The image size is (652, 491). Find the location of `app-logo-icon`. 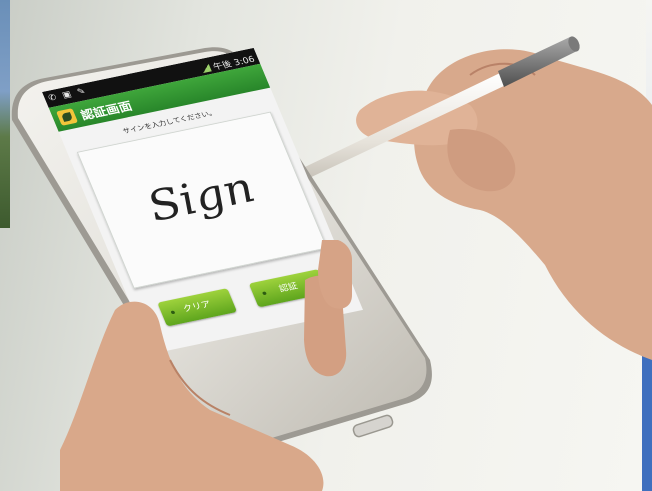

app-logo-icon is located at coordinates (67, 117).